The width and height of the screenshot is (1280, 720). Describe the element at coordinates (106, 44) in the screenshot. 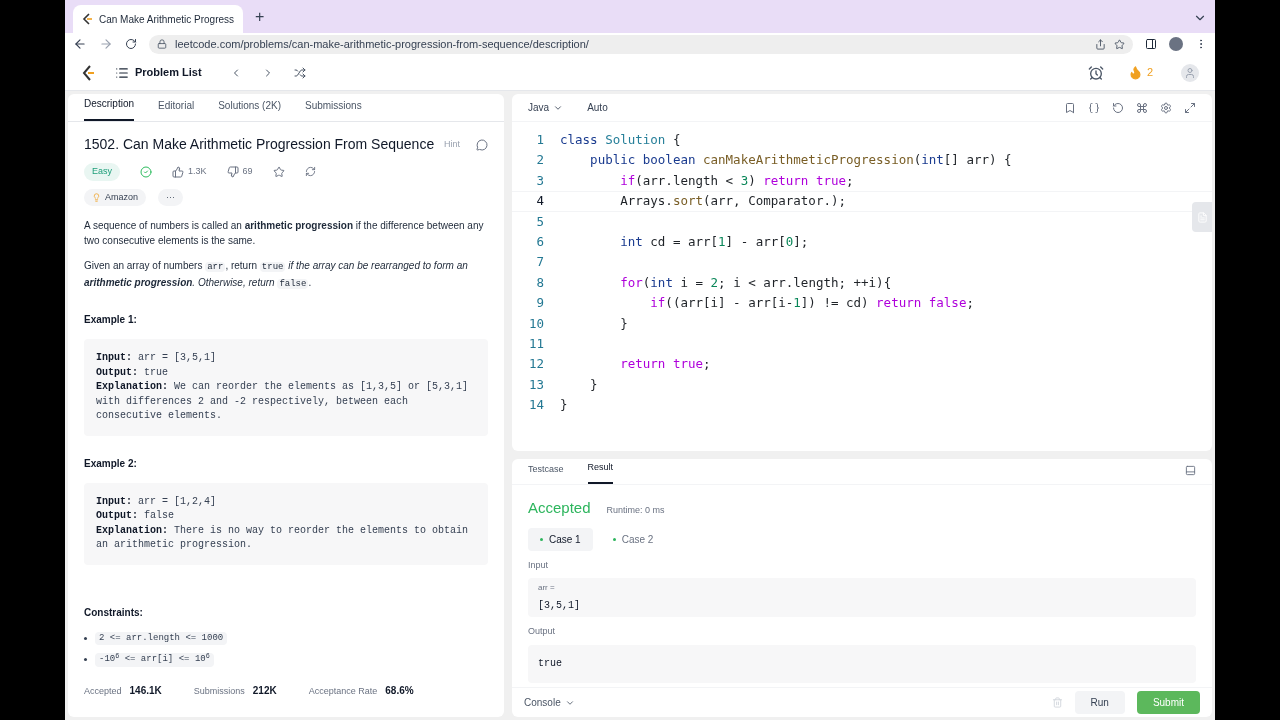

I see `forward-icon` at that location.